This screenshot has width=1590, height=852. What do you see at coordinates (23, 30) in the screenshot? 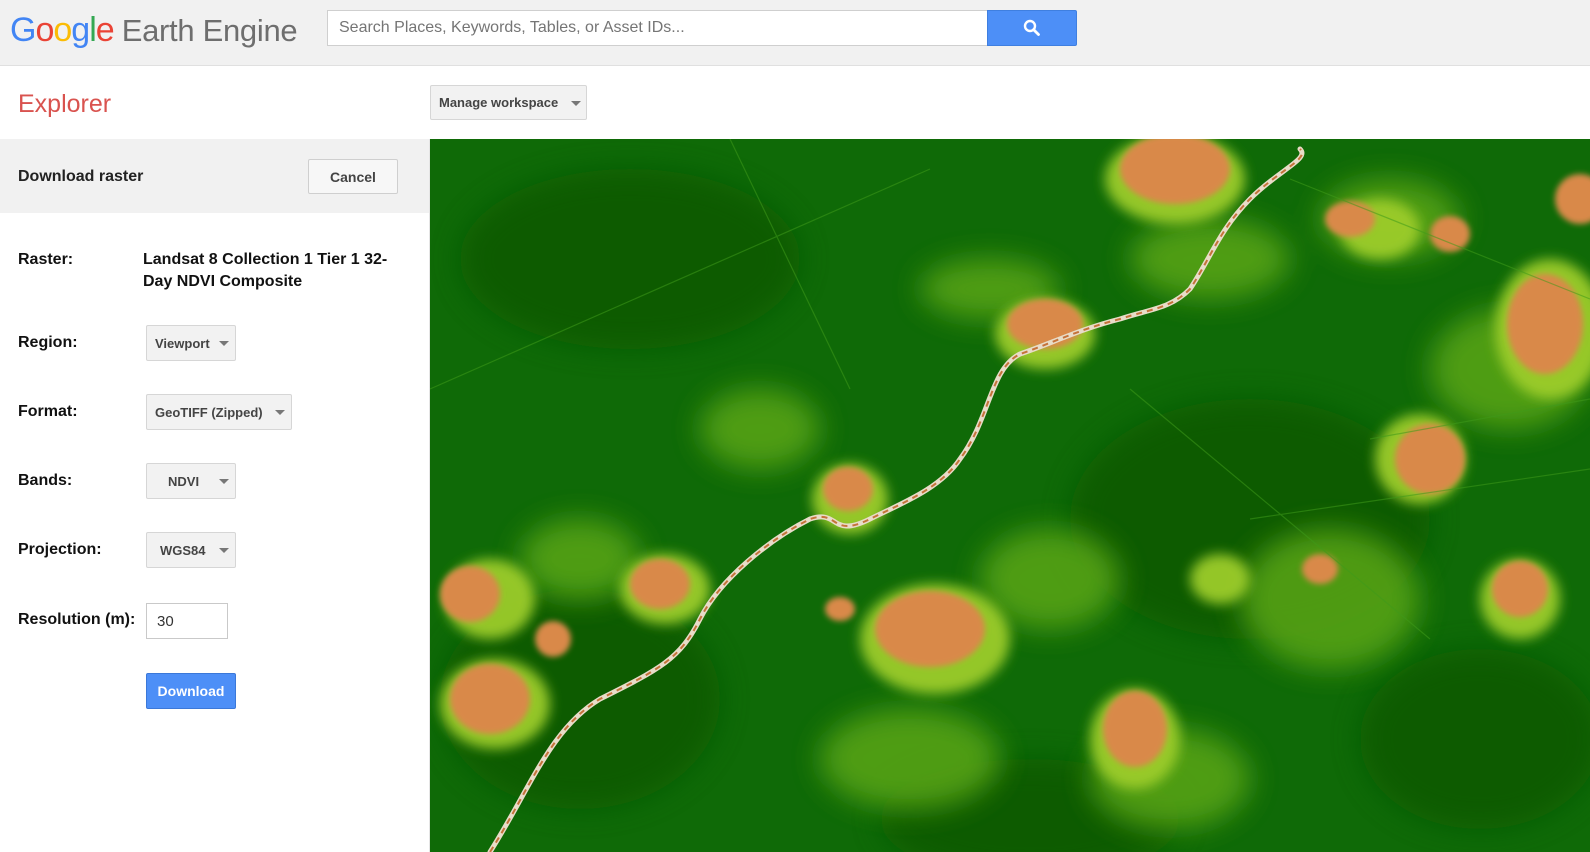
I see `logo-letter: G` at bounding box center [23, 30].